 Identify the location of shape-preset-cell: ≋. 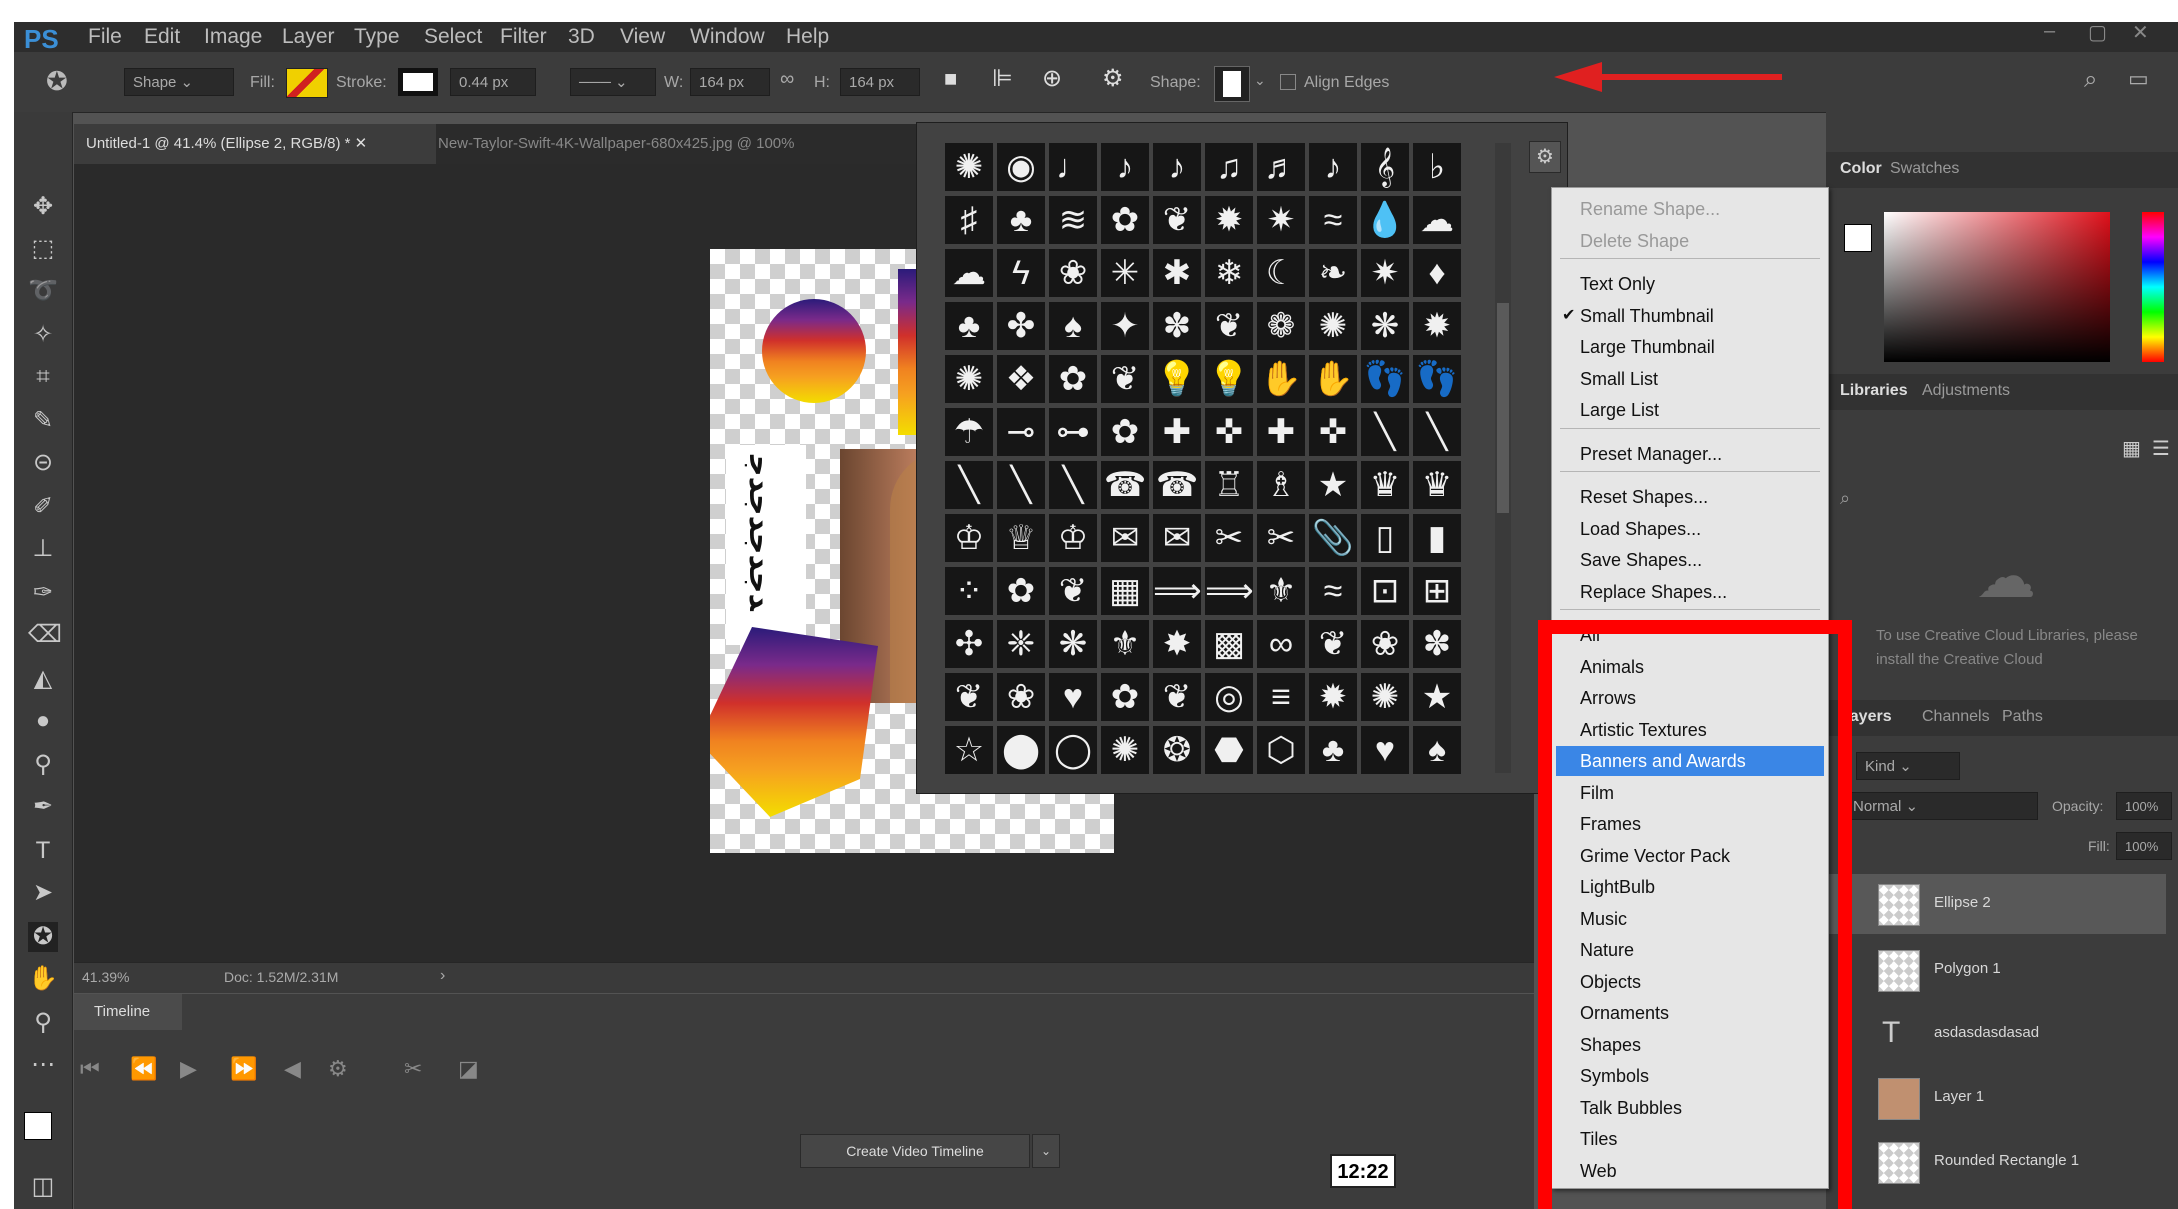
(1073, 220).